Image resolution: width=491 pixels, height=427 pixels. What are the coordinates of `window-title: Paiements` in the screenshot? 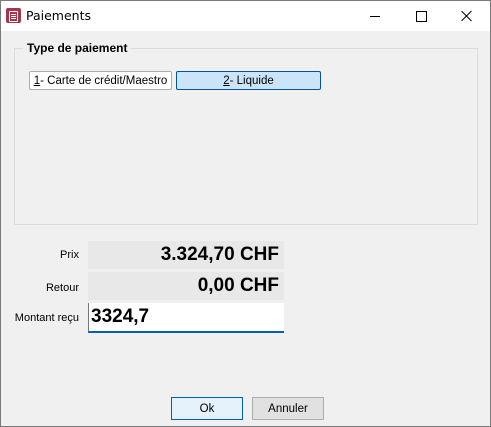 It's located at (59, 15).